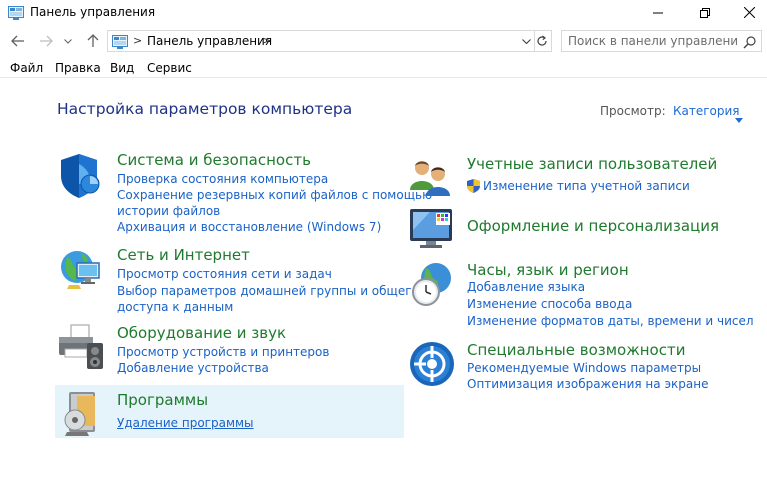  I want to click on page-title: Настройка параметров компьютера, so click(205, 109).